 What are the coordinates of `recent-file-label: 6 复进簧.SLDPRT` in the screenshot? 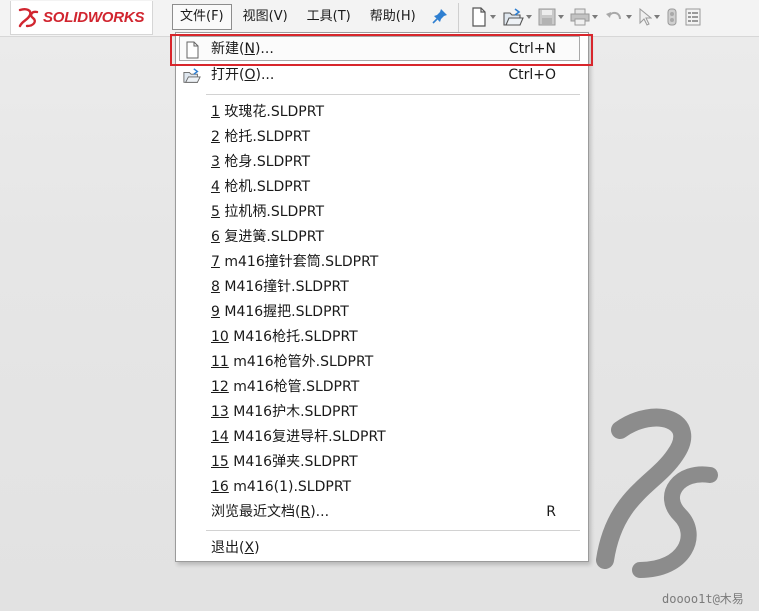 It's located at (267, 237).